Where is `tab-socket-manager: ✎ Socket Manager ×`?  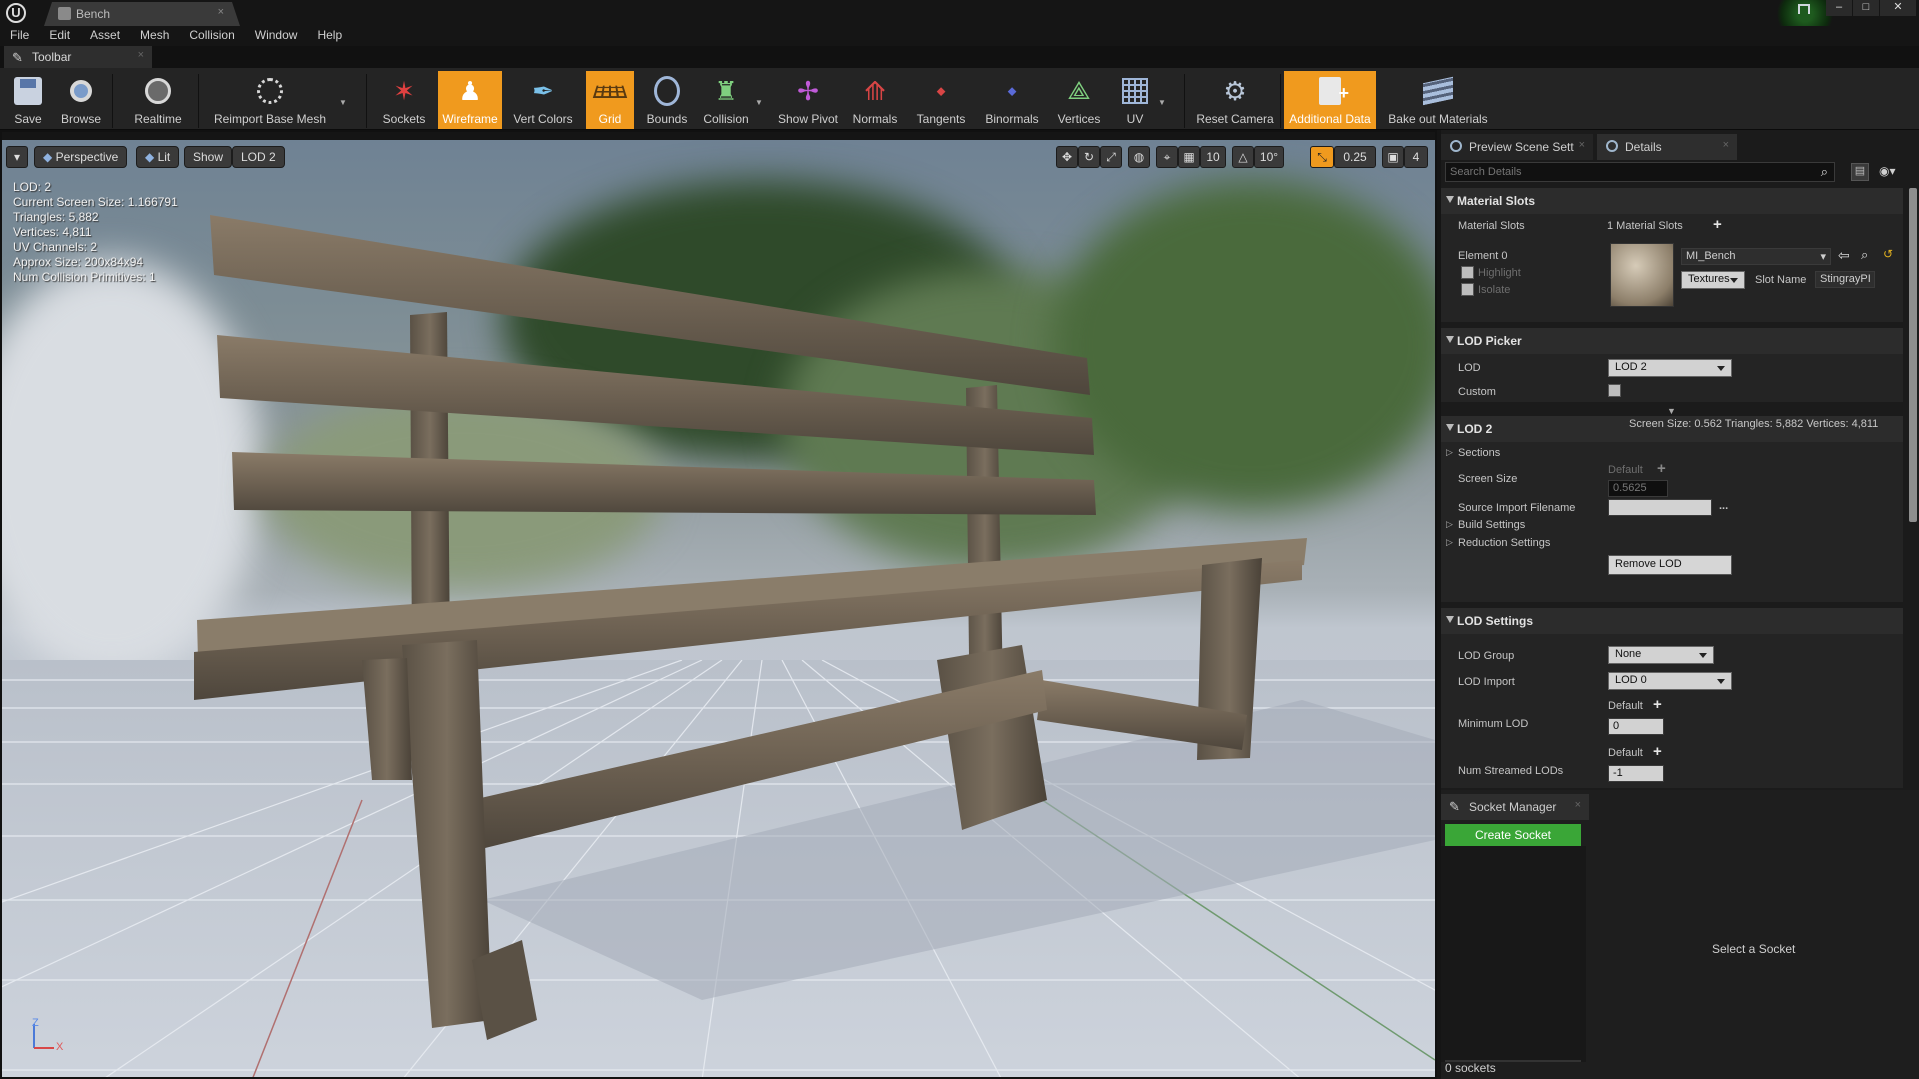
tab-socket-manager: ✎ Socket Manager × is located at coordinates (1515, 807).